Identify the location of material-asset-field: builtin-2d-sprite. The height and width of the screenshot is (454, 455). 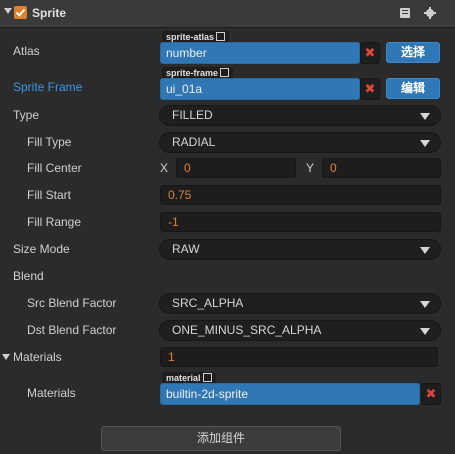
(290, 394).